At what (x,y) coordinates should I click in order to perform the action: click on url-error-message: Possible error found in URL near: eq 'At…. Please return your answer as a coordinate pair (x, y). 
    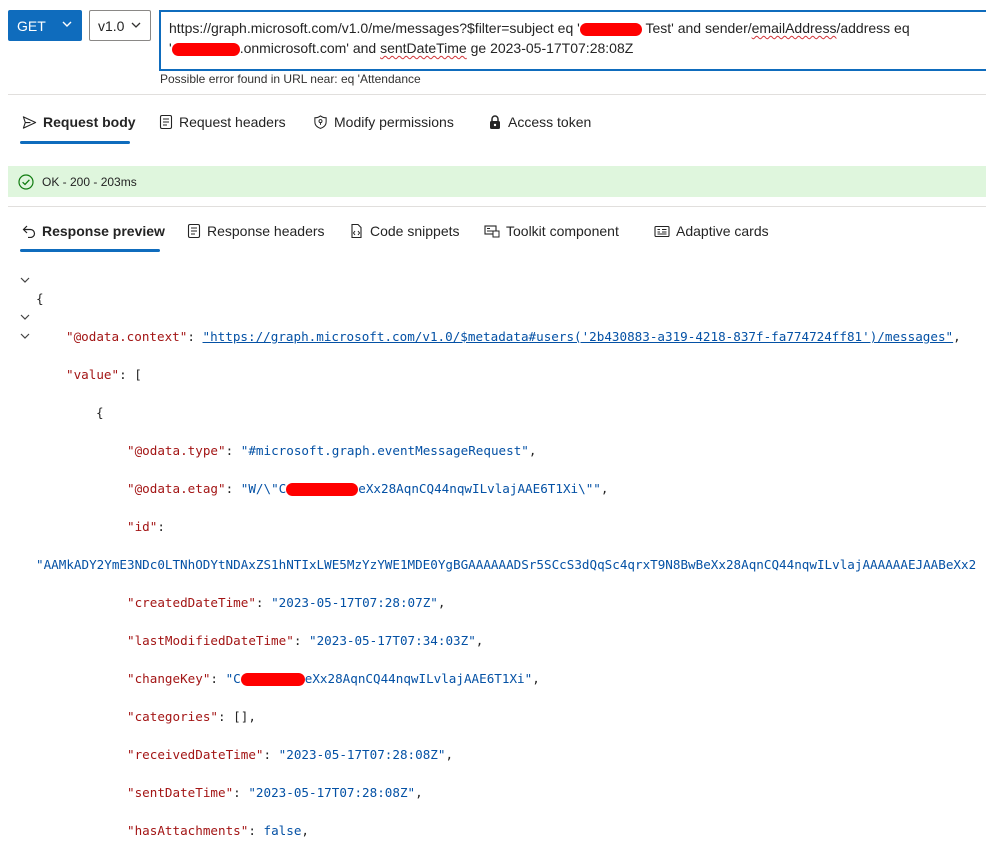
    Looking at the image, I should click on (290, 79).